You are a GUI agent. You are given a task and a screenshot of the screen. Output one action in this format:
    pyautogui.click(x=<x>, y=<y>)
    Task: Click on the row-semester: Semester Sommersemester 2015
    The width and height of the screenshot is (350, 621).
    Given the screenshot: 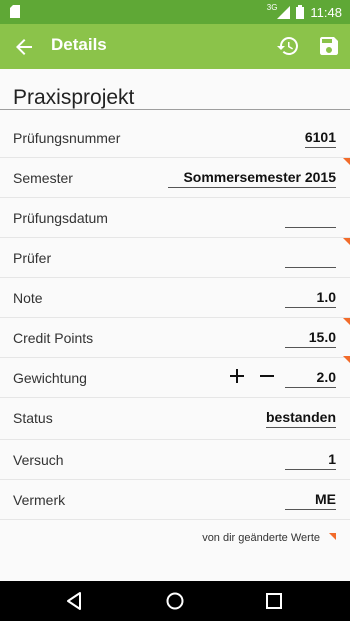 What is the action you would take?
    pyautogui.click(x=175, y=178)
    